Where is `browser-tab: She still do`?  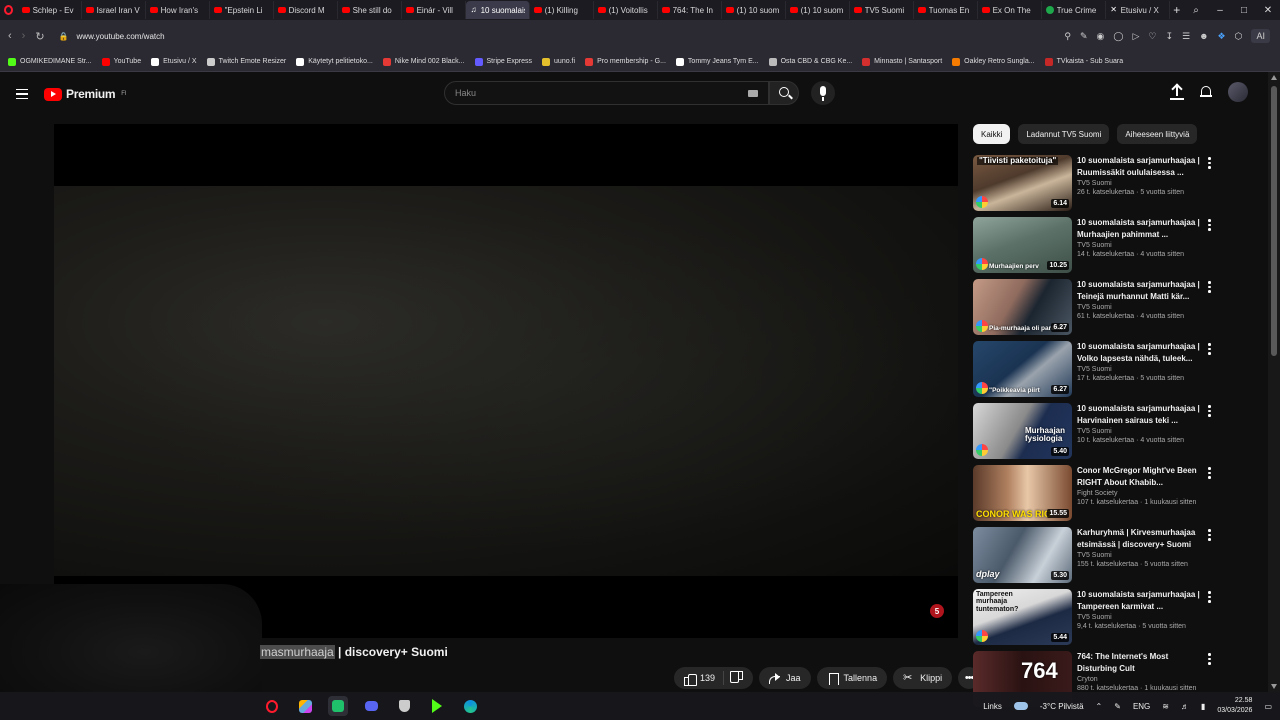 browser-tab: She still do is located at coordinates (370, 10).